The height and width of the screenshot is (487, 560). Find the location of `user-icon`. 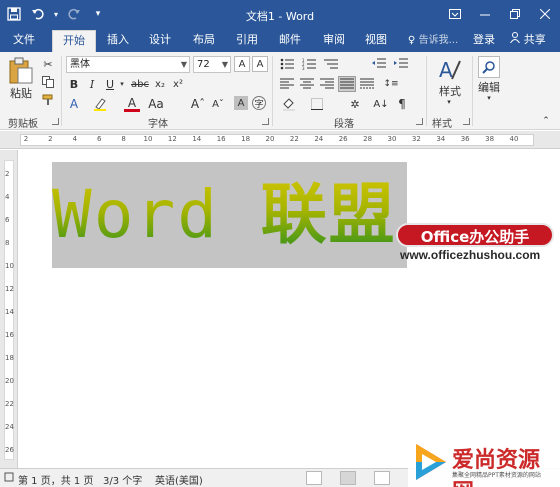

user-icon is located at coordinates (517, 39).